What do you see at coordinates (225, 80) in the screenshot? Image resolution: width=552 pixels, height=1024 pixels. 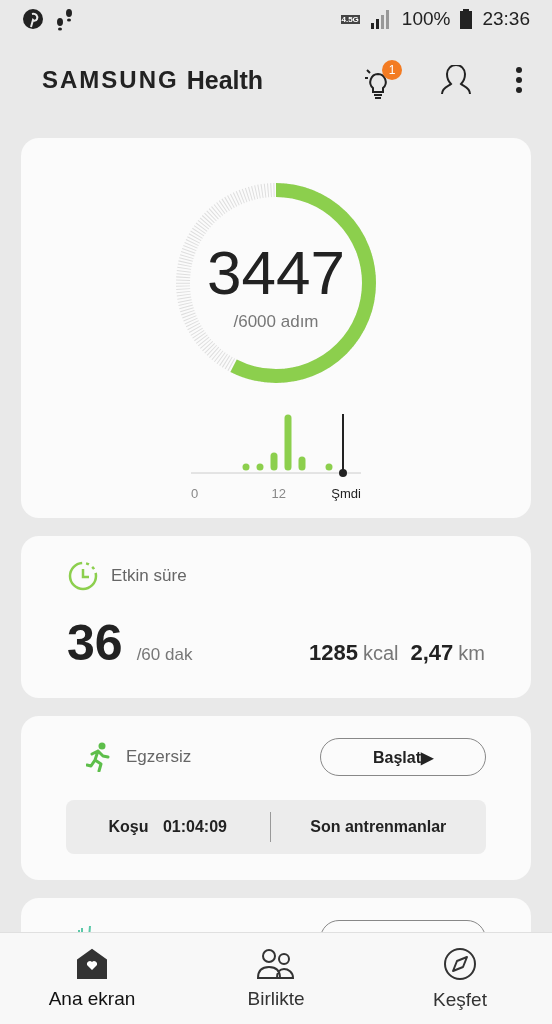 I see `app-title: Health` at bounding box center [225, 80].